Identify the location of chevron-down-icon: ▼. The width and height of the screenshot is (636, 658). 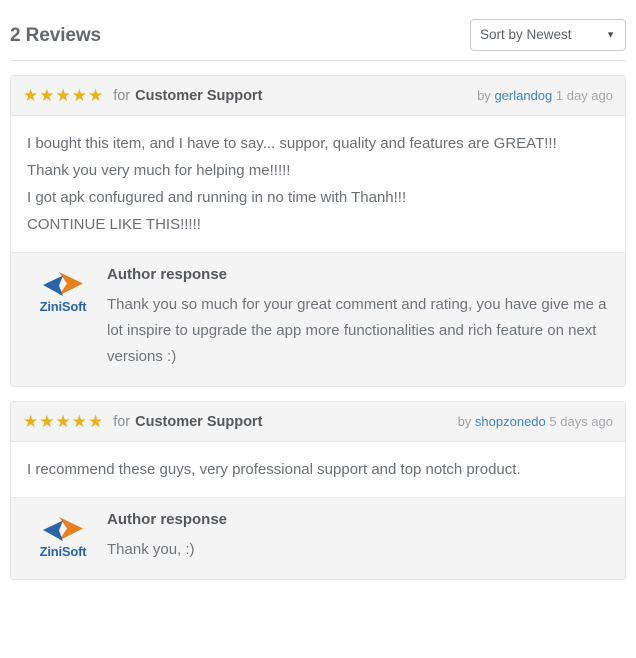
(610, 34).